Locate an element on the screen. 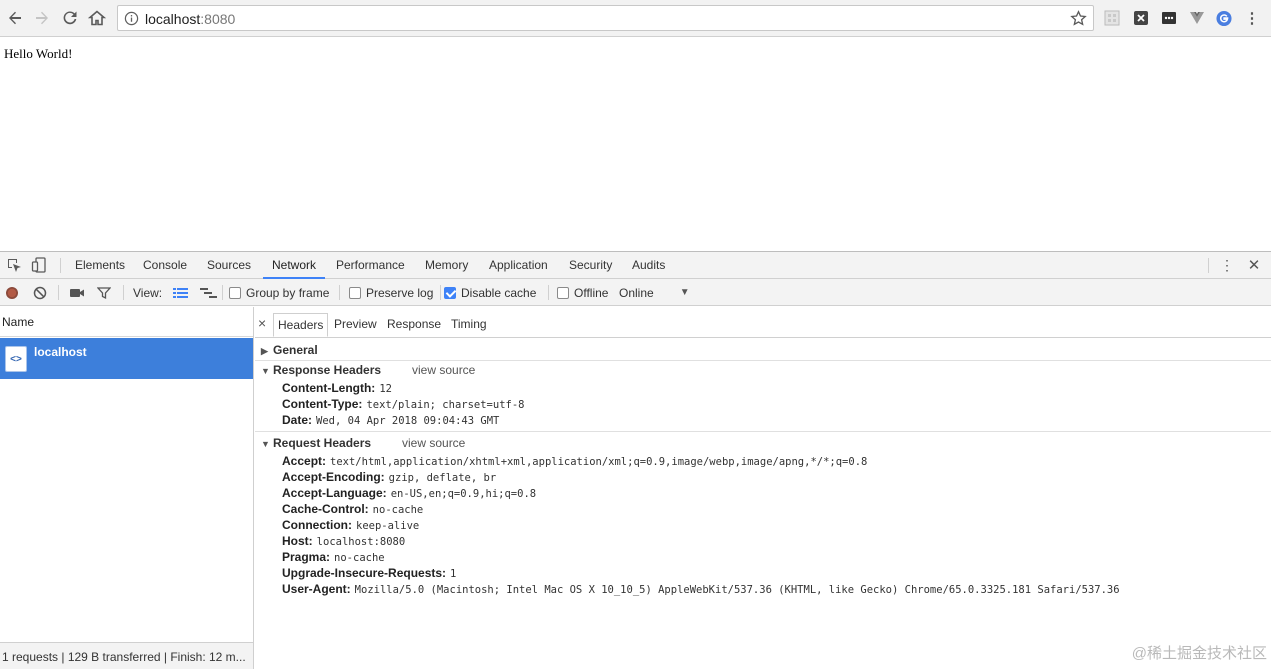 The height and width of the screenshot is (669, 1271). reload-icon is located at coordinates (70, 18).